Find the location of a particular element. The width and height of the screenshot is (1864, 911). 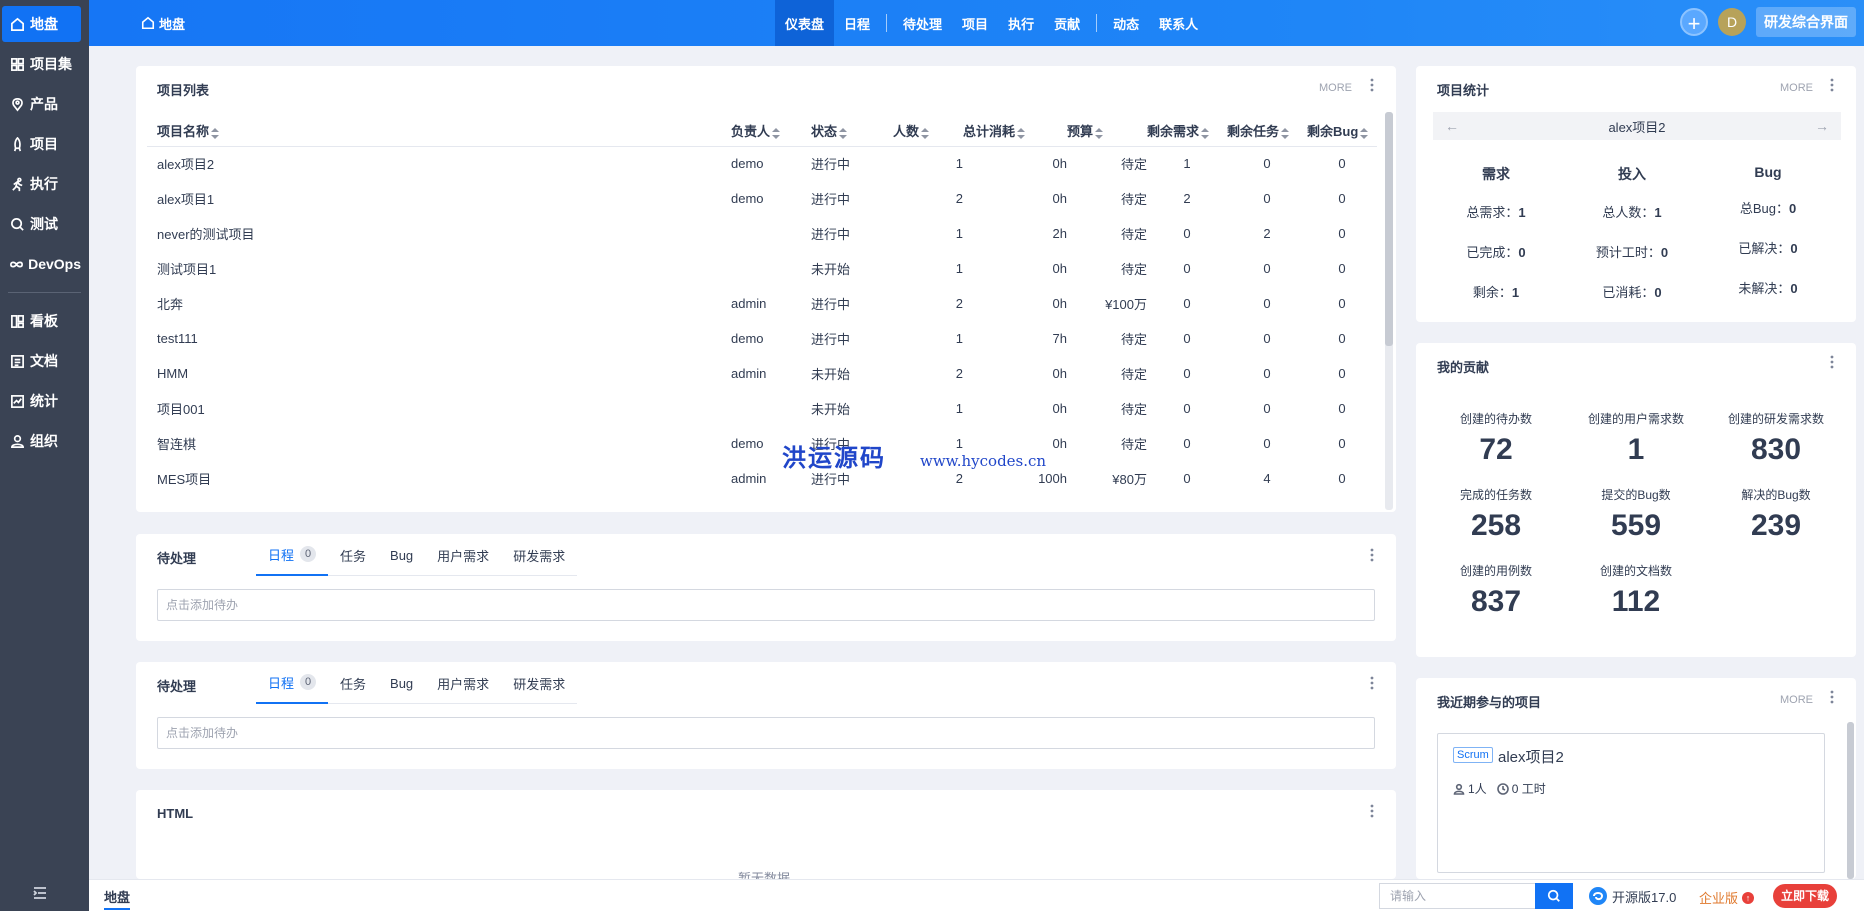

sidebar-item-program: 项目集 is located at coordinates (41, 64).